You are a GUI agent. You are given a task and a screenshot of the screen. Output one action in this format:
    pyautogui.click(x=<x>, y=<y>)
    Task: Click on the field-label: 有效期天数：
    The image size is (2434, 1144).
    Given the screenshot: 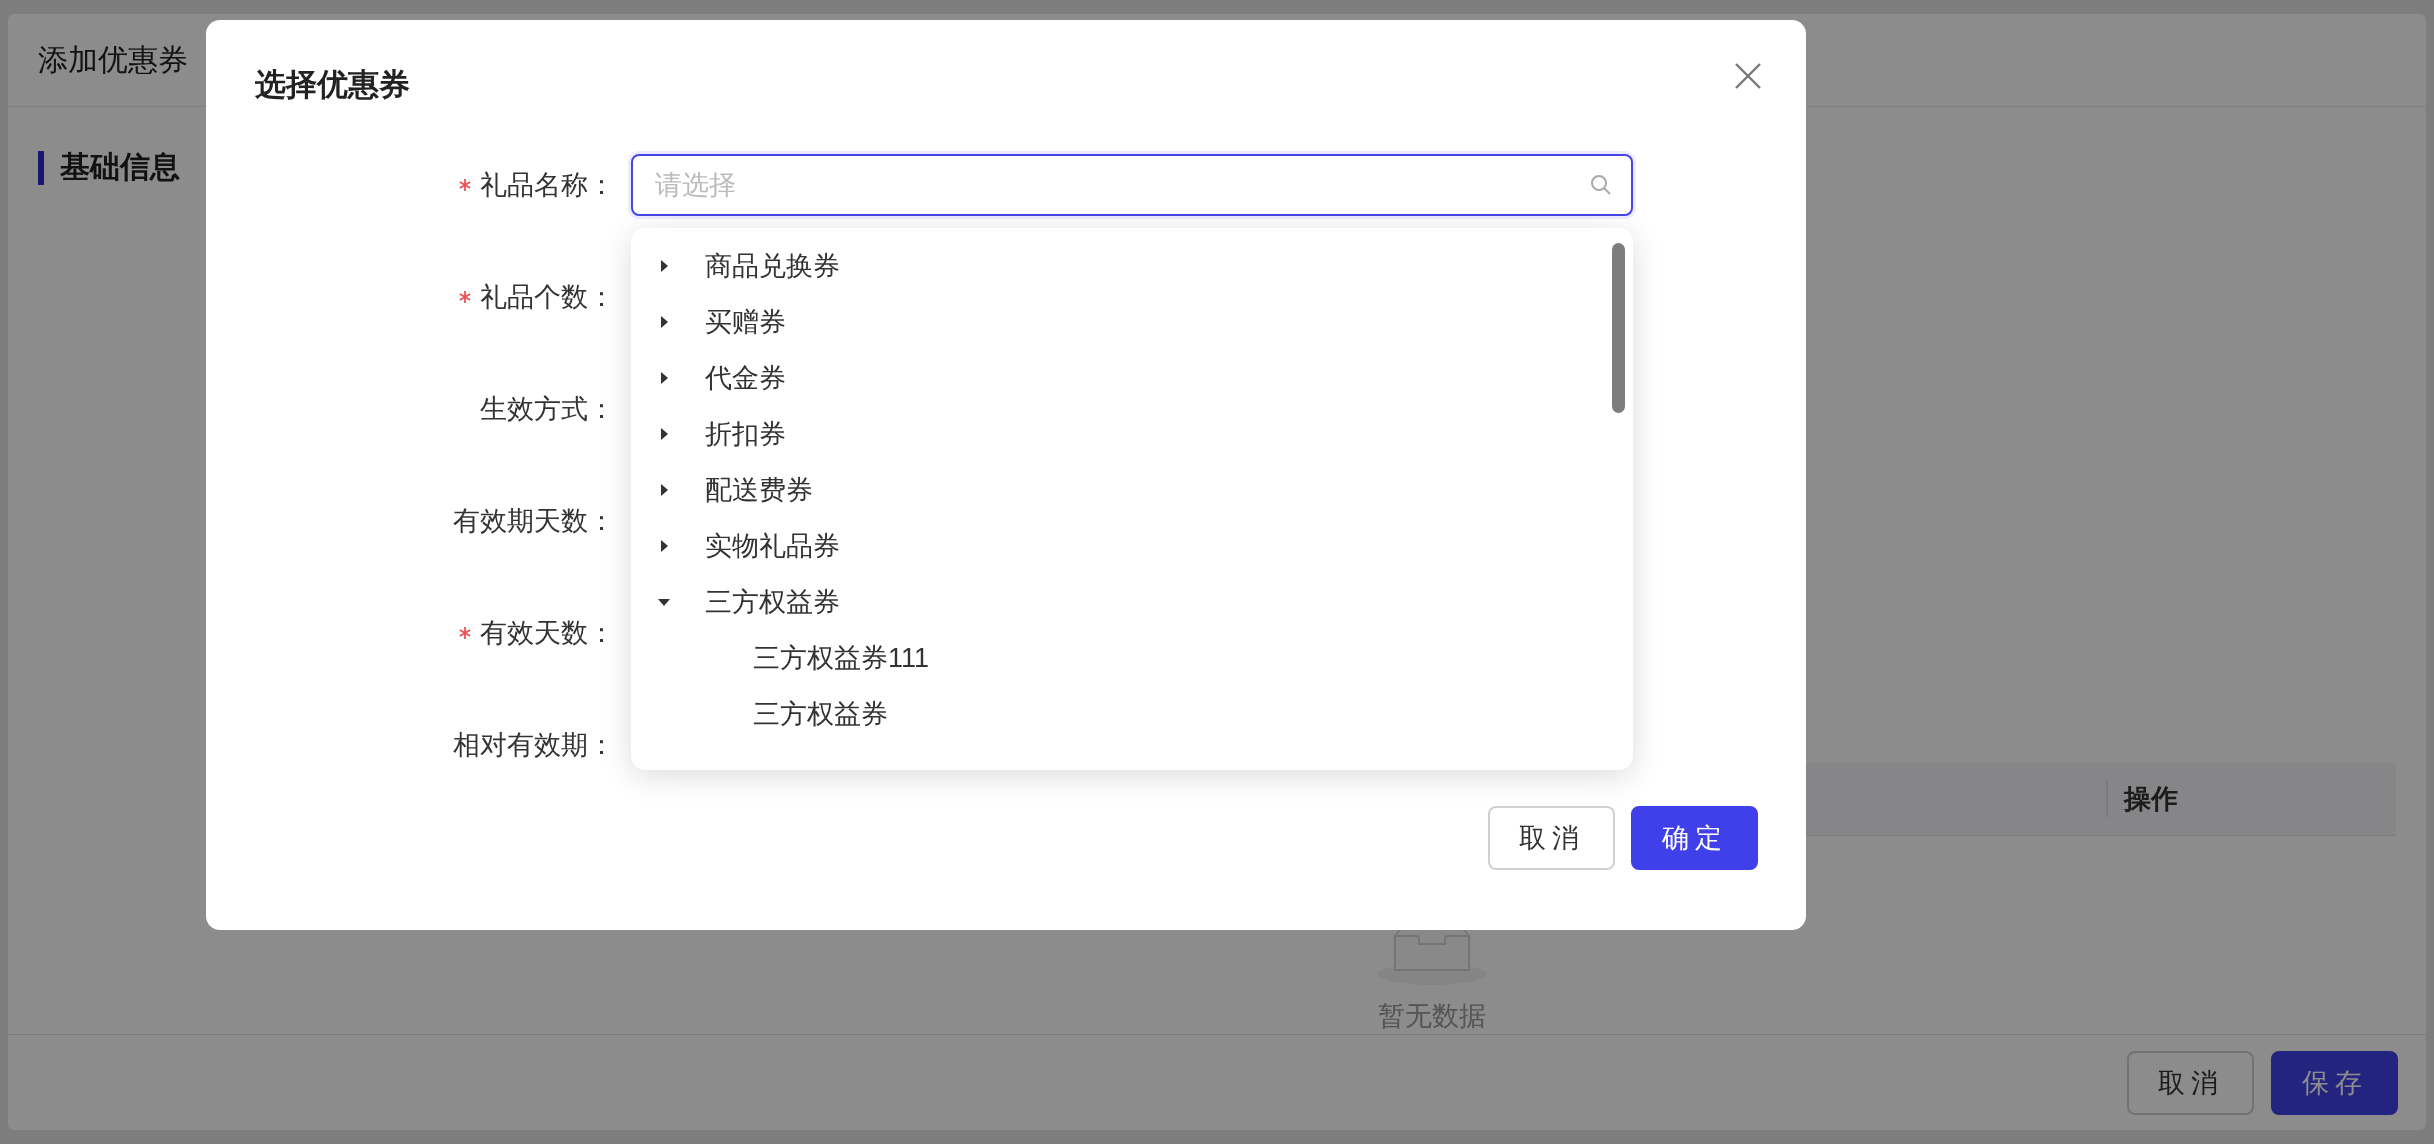 What is the action you would take?
    pyautogui.click(x=534, y=521)
    